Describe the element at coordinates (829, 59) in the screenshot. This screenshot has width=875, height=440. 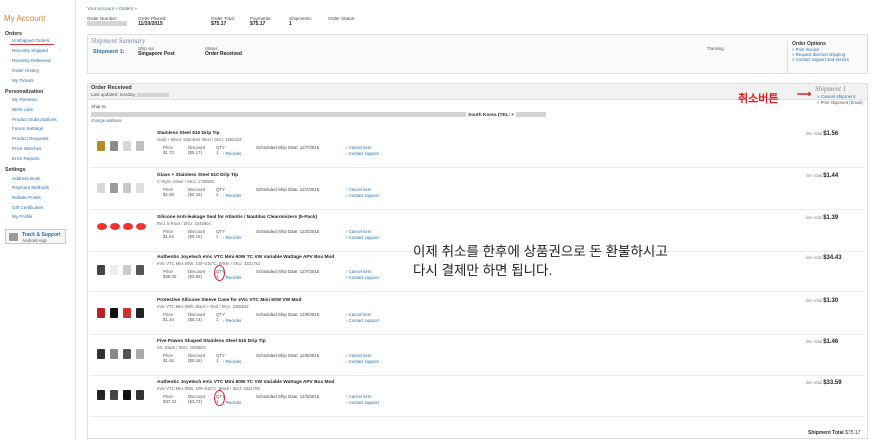
I see `contact-support-link: » Contact support and service` at that location.